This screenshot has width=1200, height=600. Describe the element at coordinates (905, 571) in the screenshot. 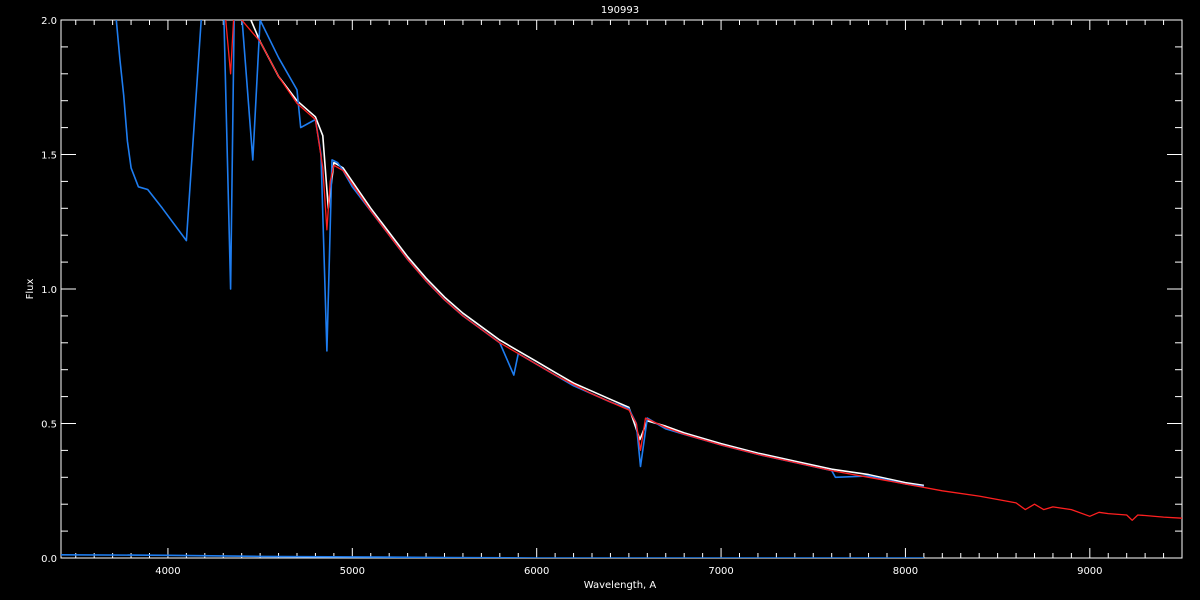

I see `x-tick-label: 8000` at that location.